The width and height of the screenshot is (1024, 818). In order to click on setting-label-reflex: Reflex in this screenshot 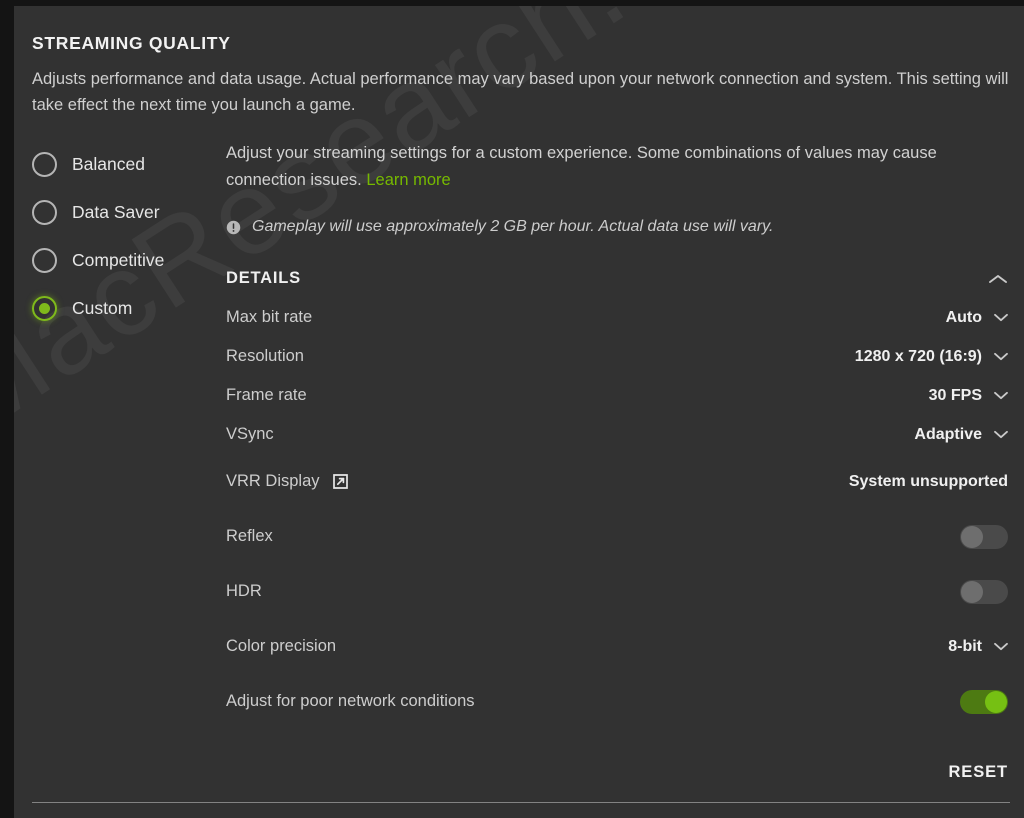, I will do `click(249, 536)`.